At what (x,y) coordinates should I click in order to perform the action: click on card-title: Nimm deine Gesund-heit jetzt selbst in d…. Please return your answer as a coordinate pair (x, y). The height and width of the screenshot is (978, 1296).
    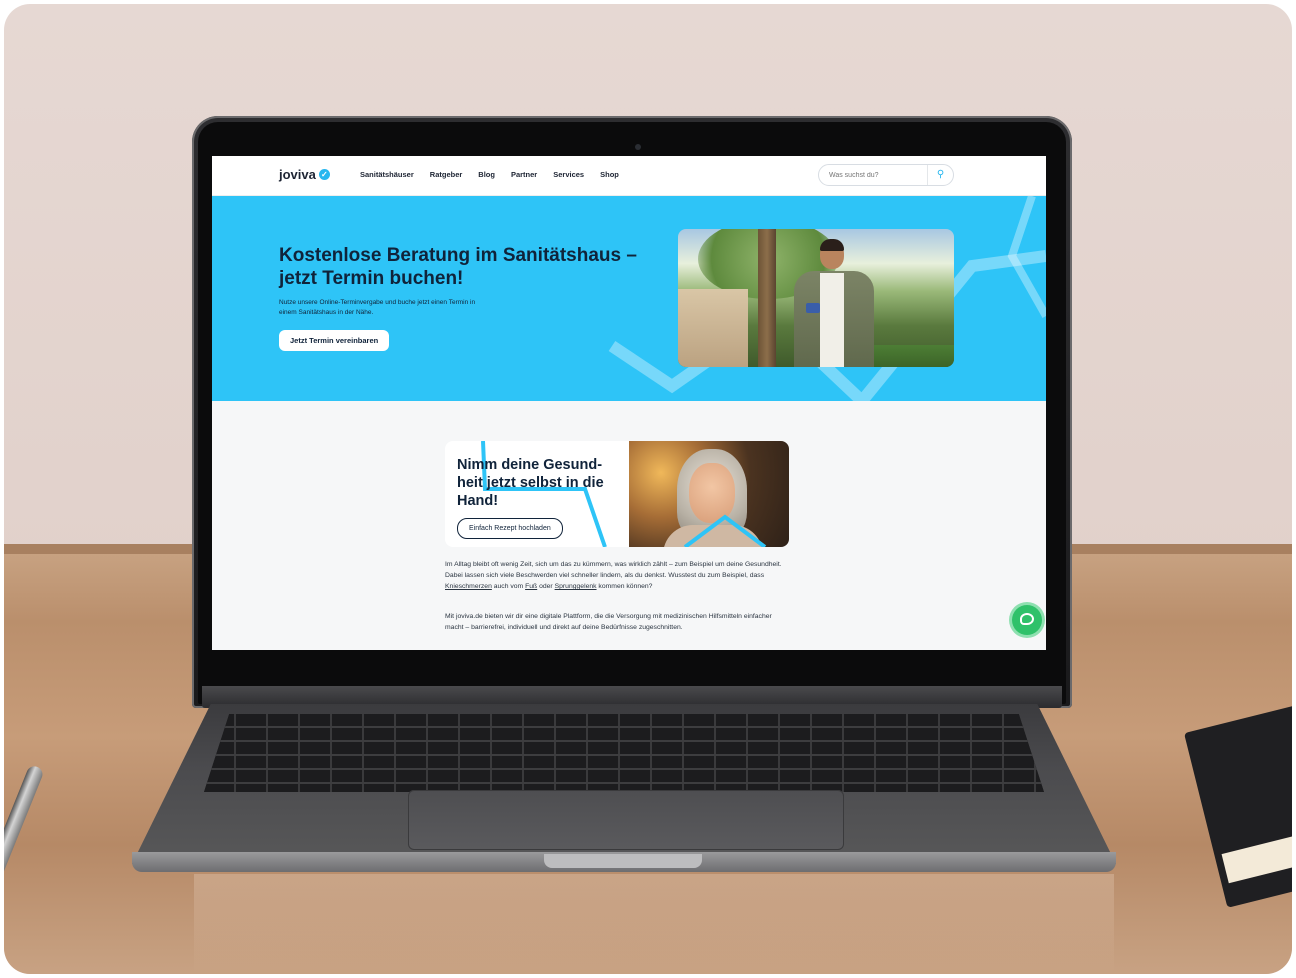
    Looking at the image, I should click on (530, 483).